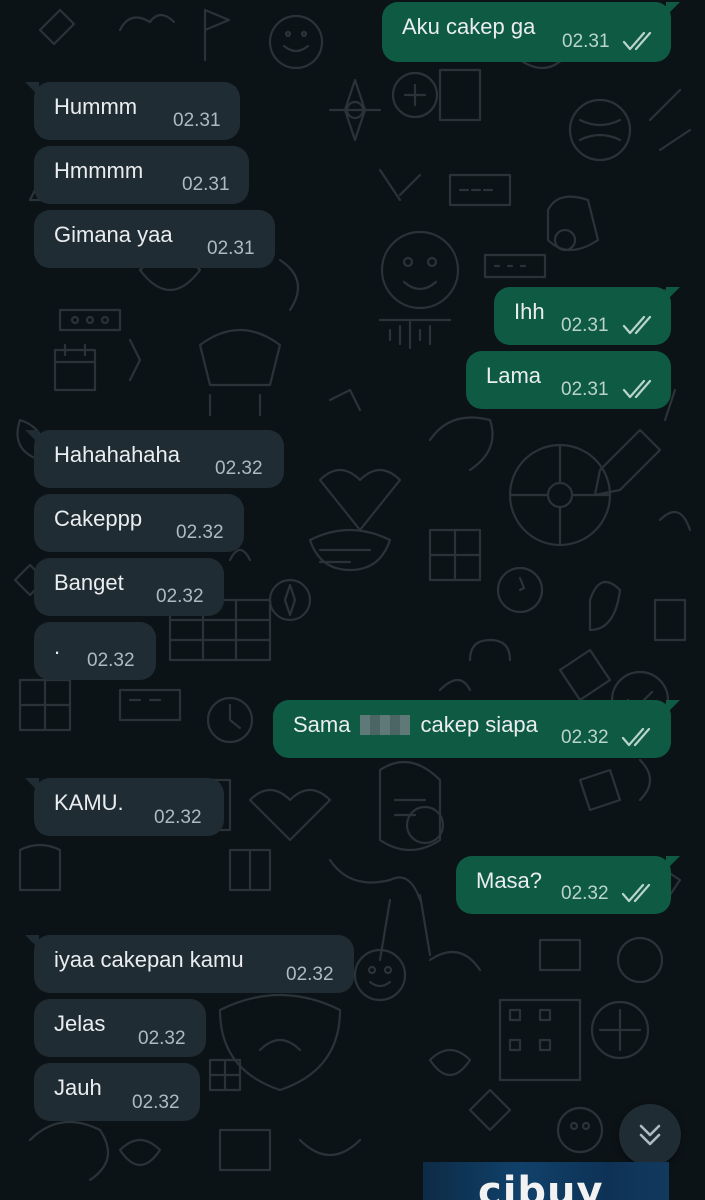 The width and height of the screenshot is (705, 1200). I want to click on incoming-message: Hahahahaha 02.32, so click(154, 459).